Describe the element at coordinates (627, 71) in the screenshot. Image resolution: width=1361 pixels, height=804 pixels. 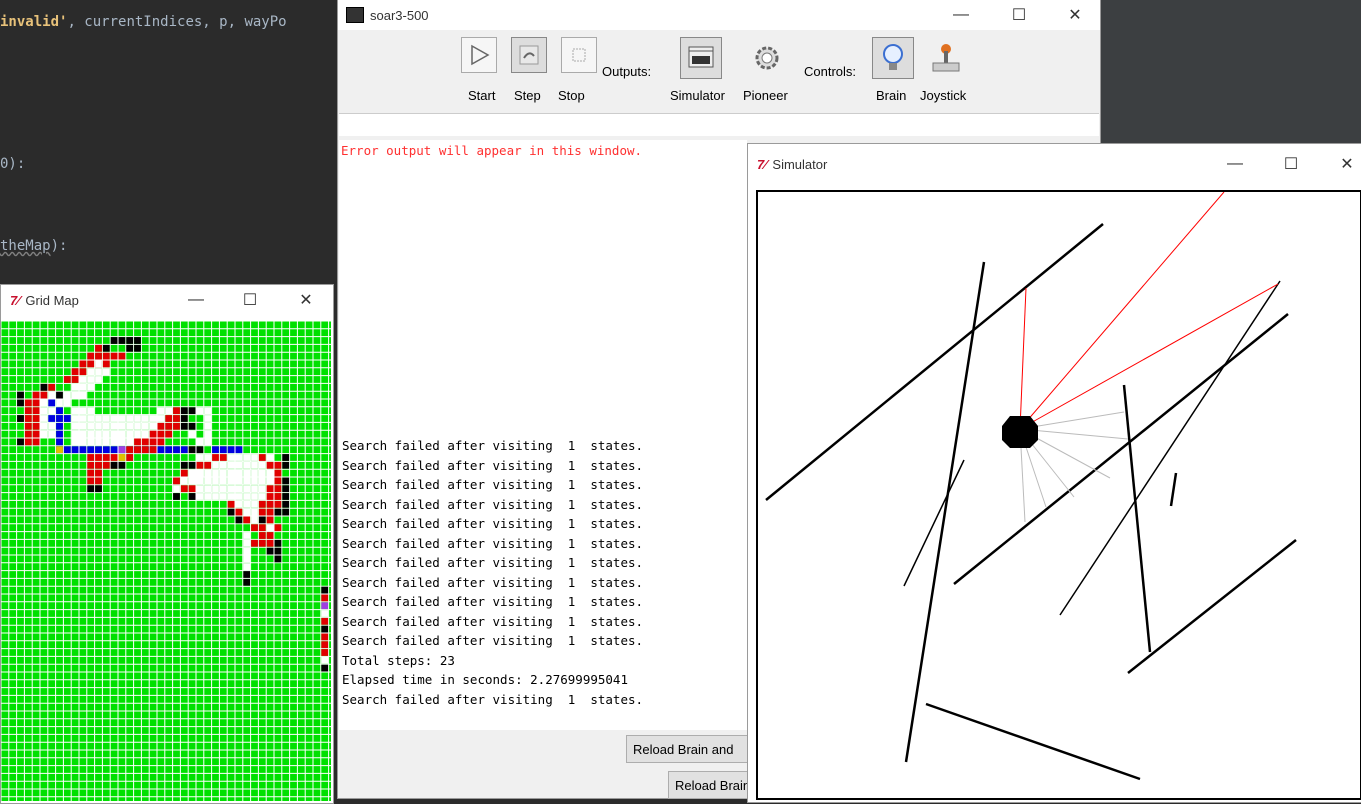
I see `outputs-label: Outputs:` at that location.